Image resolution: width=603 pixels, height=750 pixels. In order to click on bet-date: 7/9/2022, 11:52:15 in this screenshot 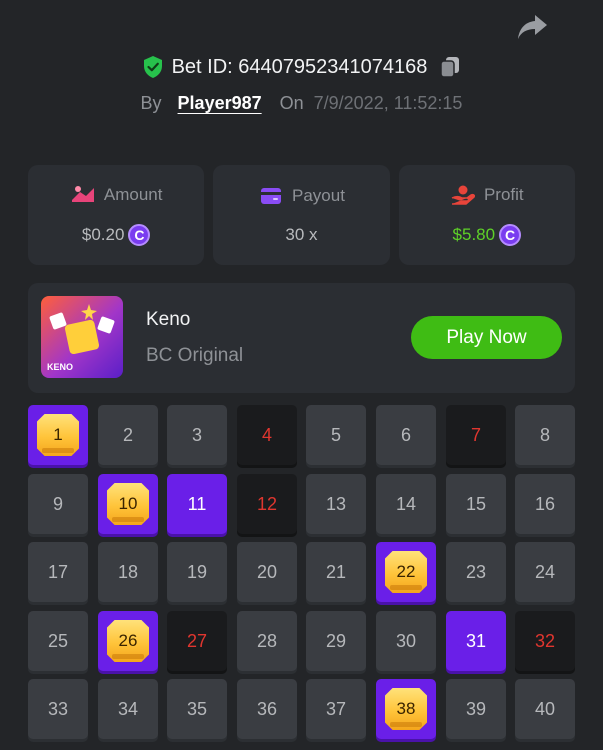, I will do `click(388, 102)`.